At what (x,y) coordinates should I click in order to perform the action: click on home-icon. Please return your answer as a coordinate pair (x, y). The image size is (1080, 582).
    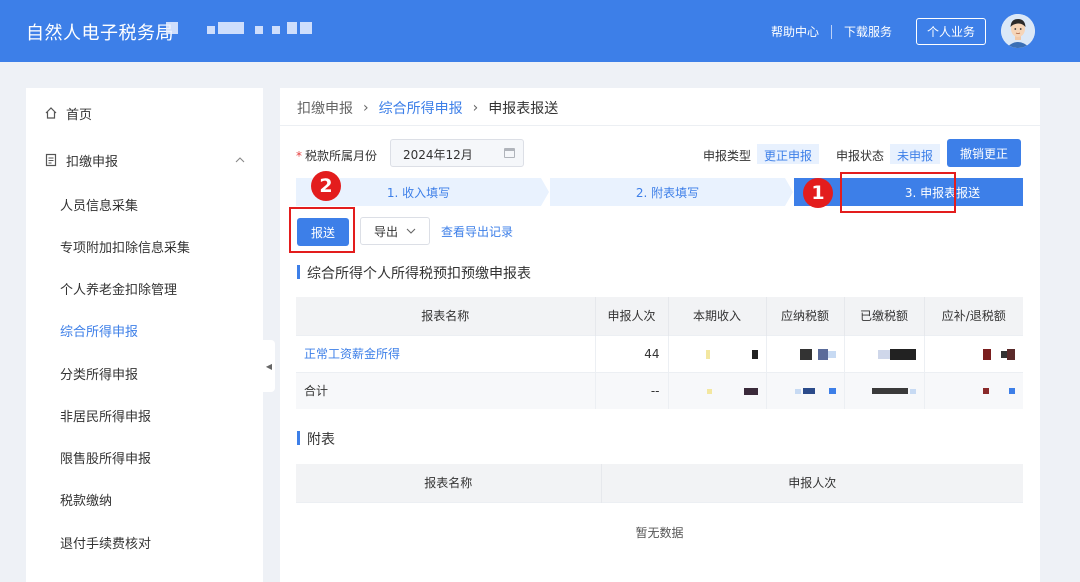
    Looking at the image, I should click on (51, 113).